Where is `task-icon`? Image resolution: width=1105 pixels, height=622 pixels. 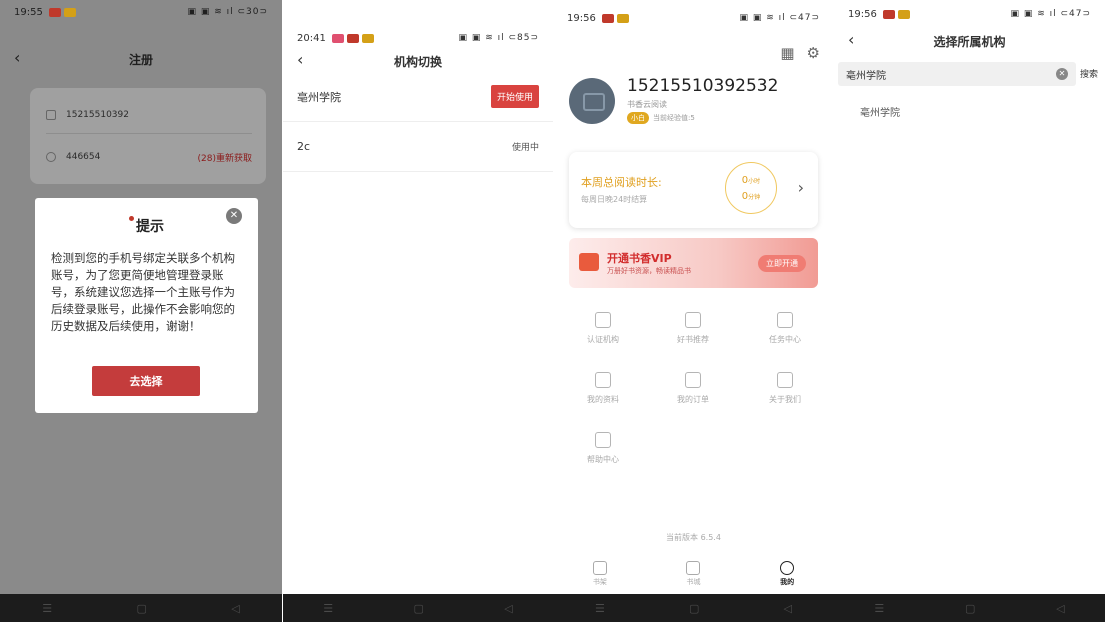 task-icon is located at coordinates (785, 320).